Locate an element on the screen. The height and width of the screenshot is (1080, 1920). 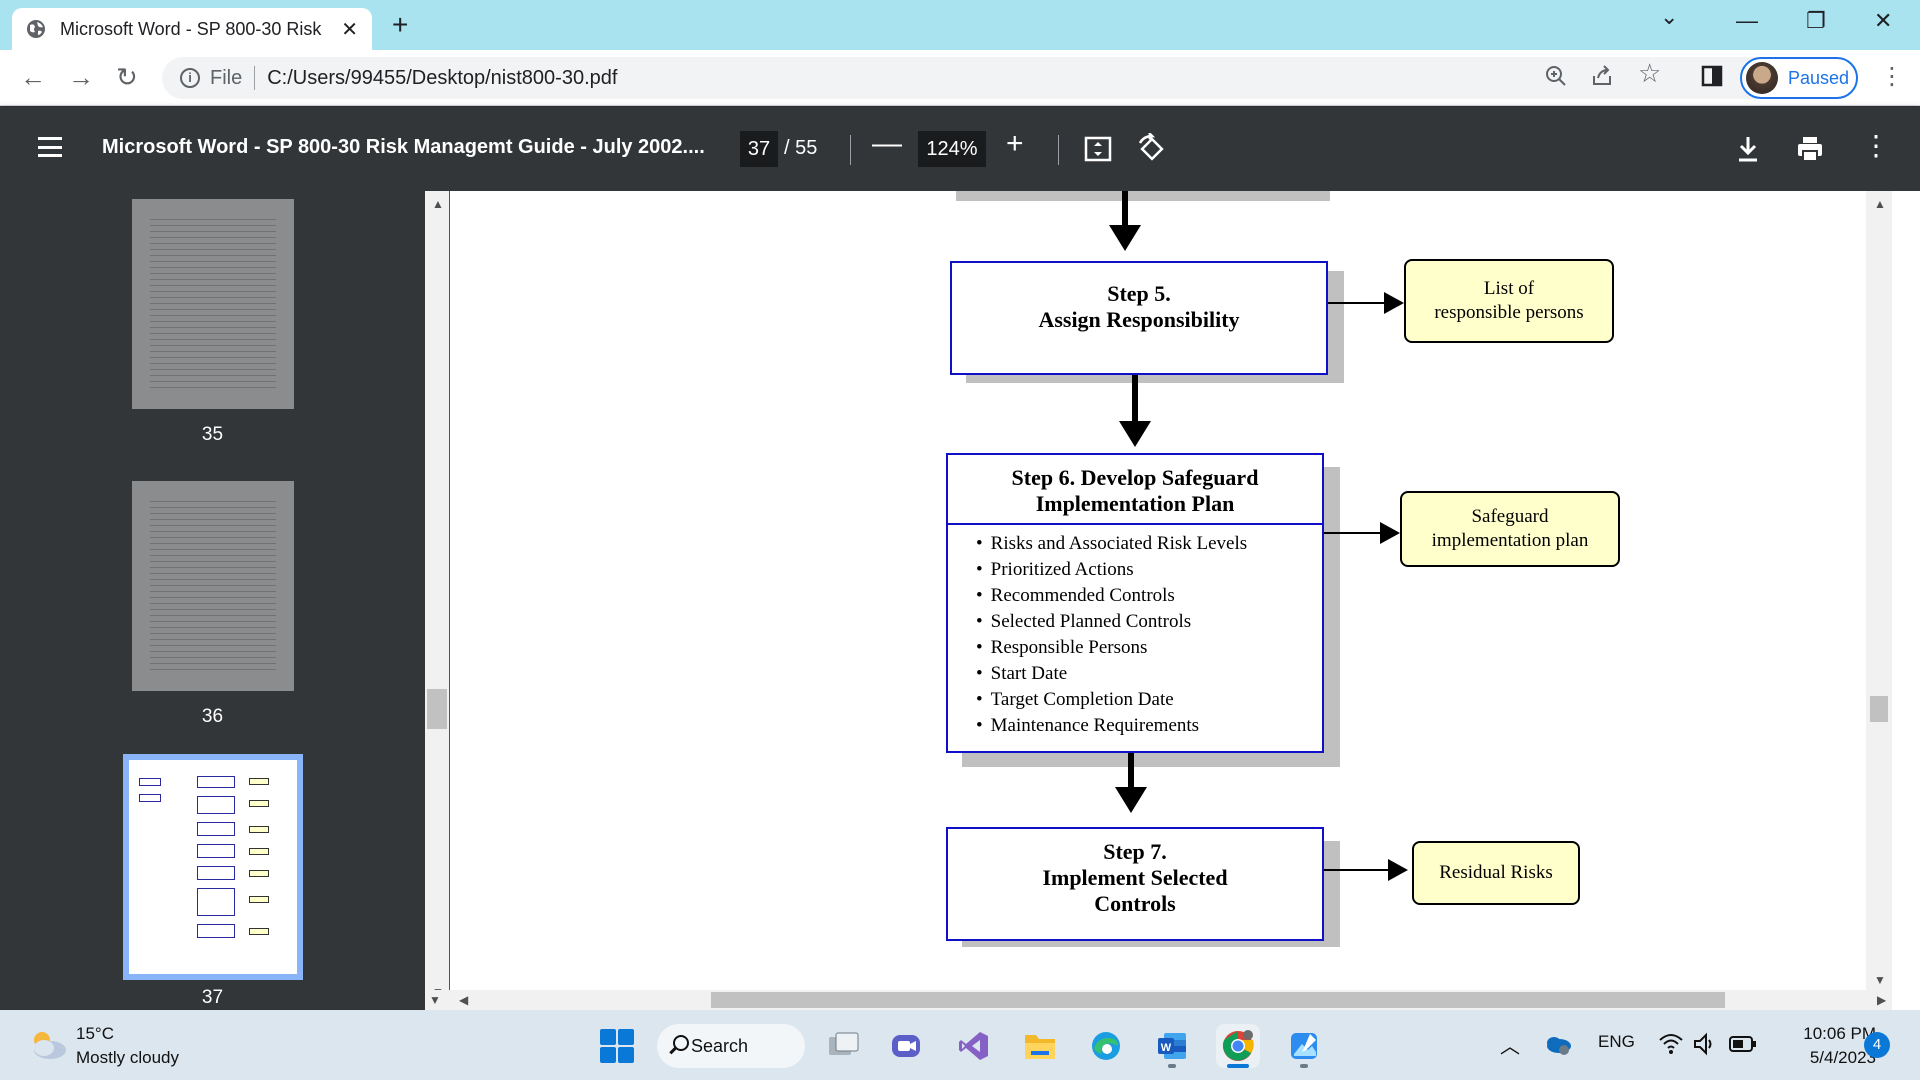
page-number-input: 37 is located at coordinates (759, 149).